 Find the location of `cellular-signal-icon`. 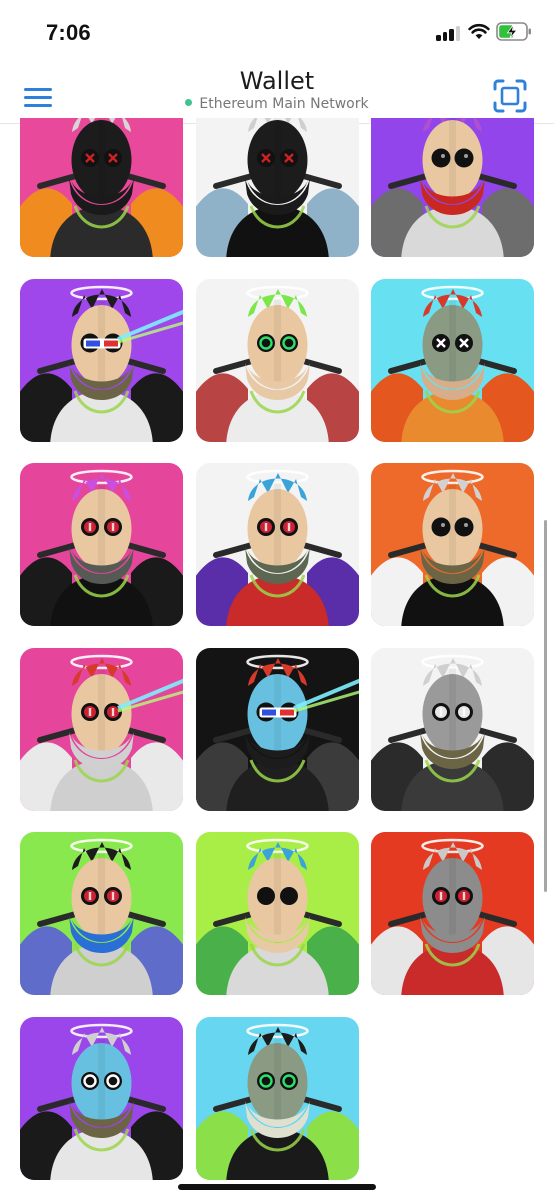

cellular-signal-icon is located at coordinates (449, 33).